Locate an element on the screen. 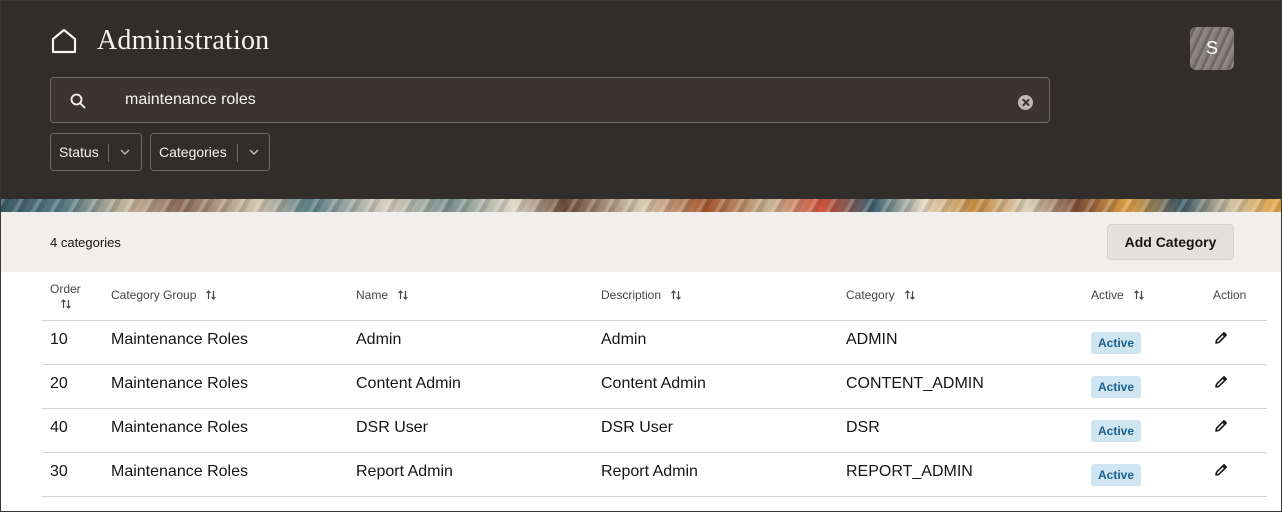 The width and height of the screenshot is (1282, 512). category-count: 4 categories is located at coordinates (85, 242).